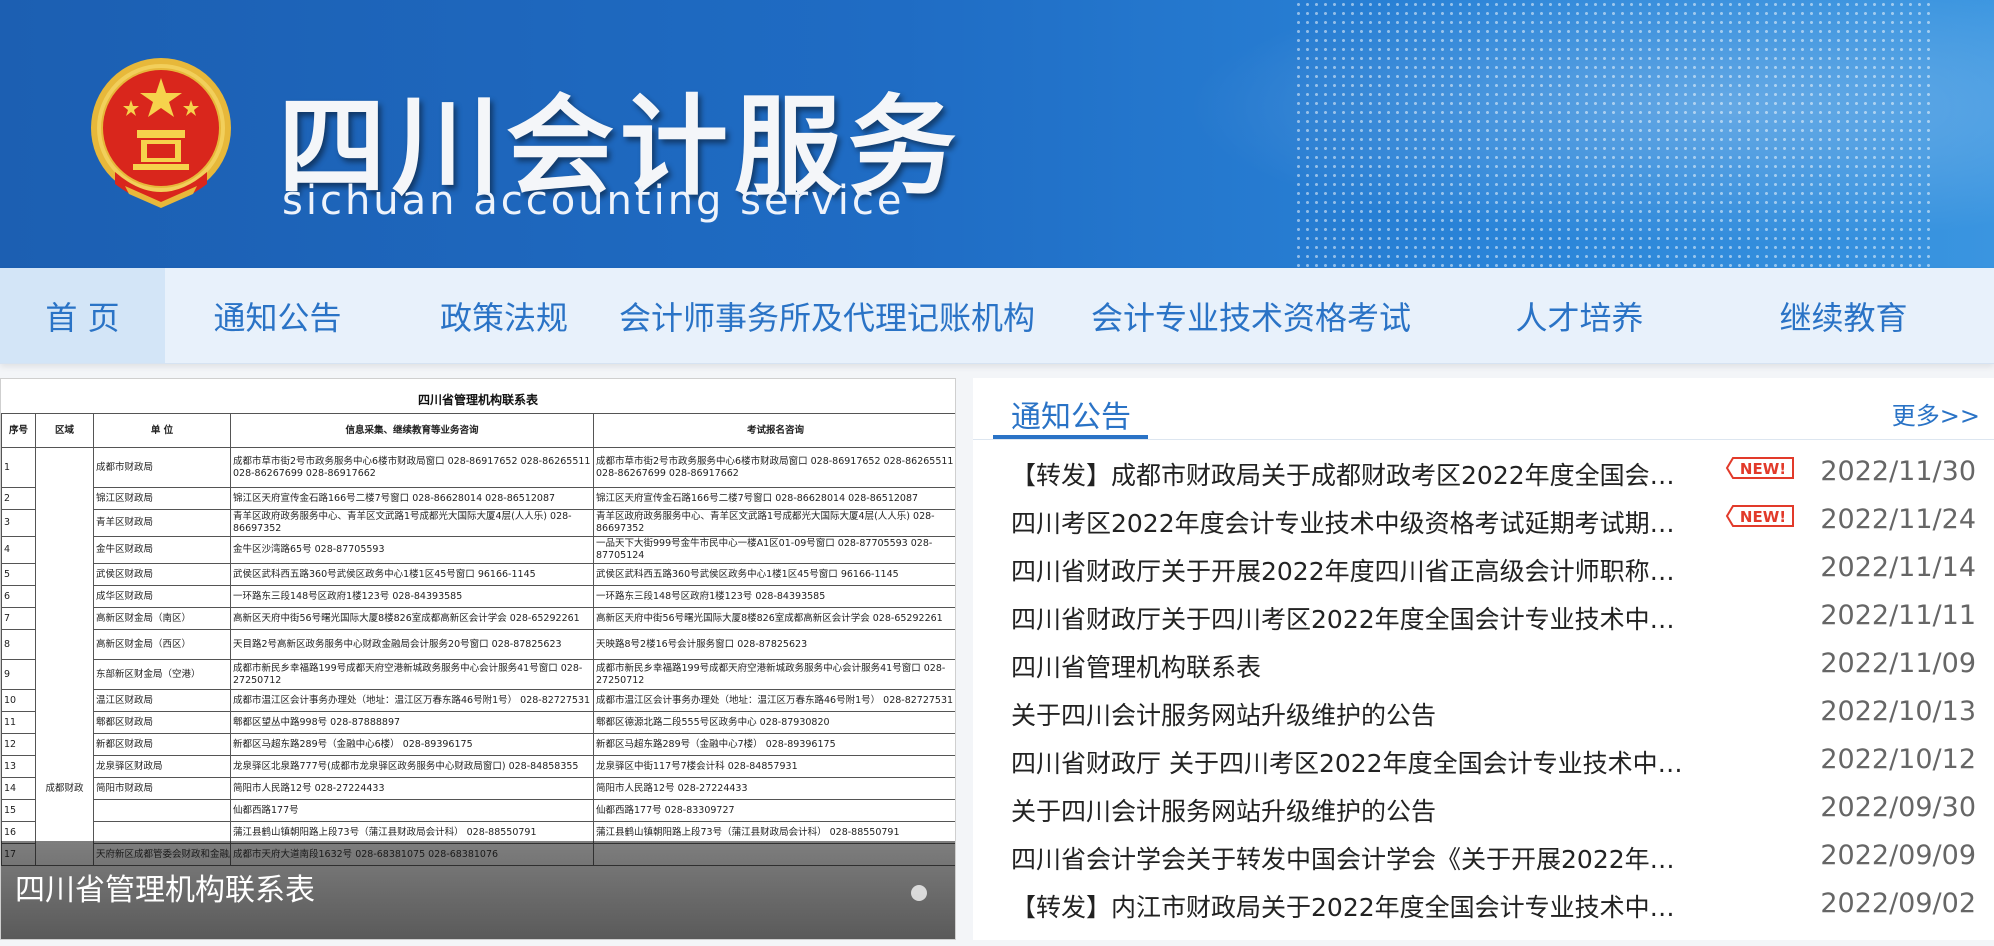 Image resolution: width=1994 pixels, height=946 pixels. I want to click on row-exam: 武侯区武科西五路360号武侯区政务中心1楼1区45号窗口 96166-1145, so click(774, 574).